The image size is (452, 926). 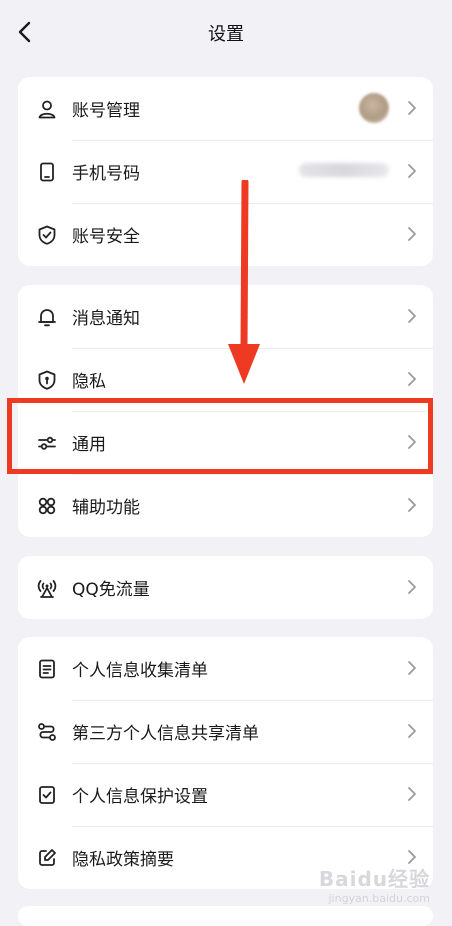 I want to click on signal-tower-icon, so click(x=47, y=589).